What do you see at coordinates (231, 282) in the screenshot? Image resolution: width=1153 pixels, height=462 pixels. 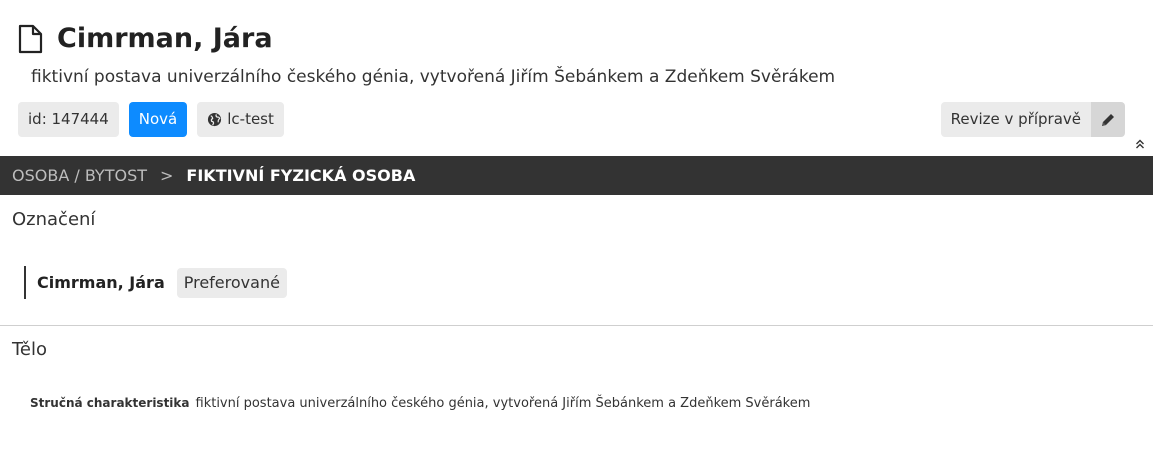 I see `preferred-tag: Preferované` at bounding box center [231, 282].